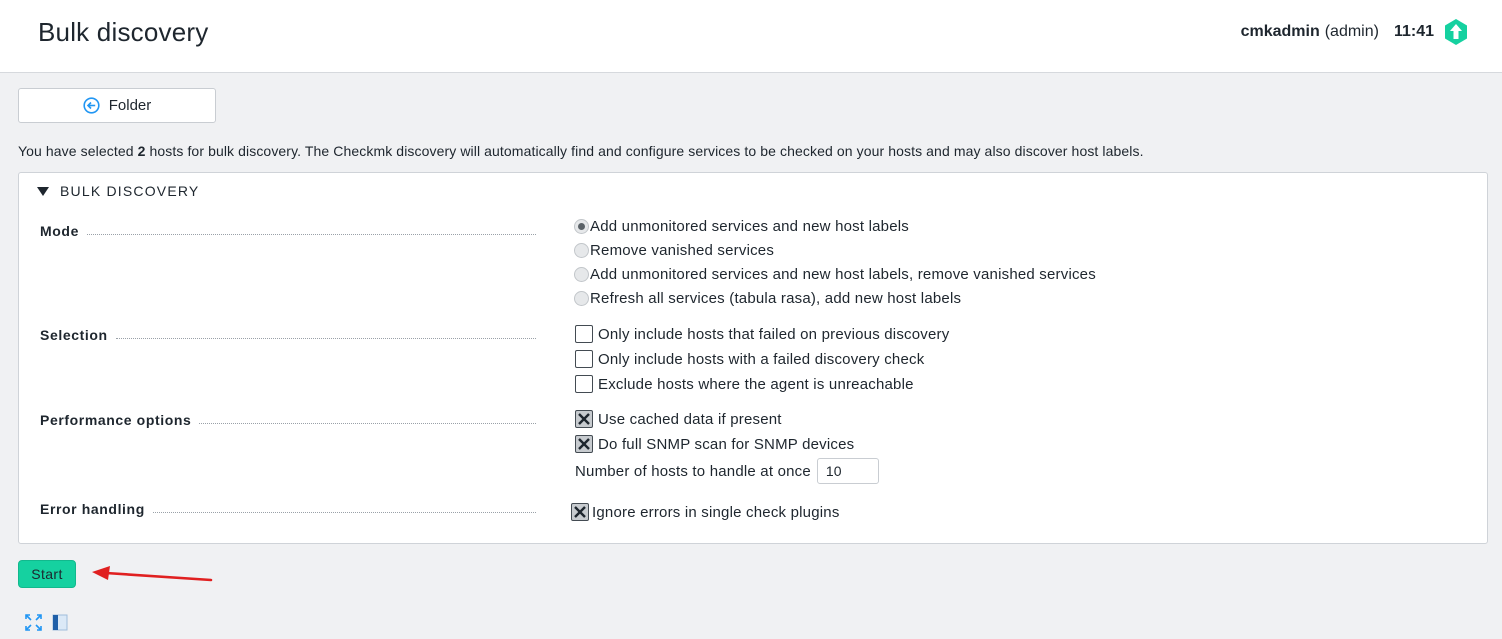  Describe the element at coordinates (1280, 32) in the screenshot. I see `user-name: cmkadmin` at that location.